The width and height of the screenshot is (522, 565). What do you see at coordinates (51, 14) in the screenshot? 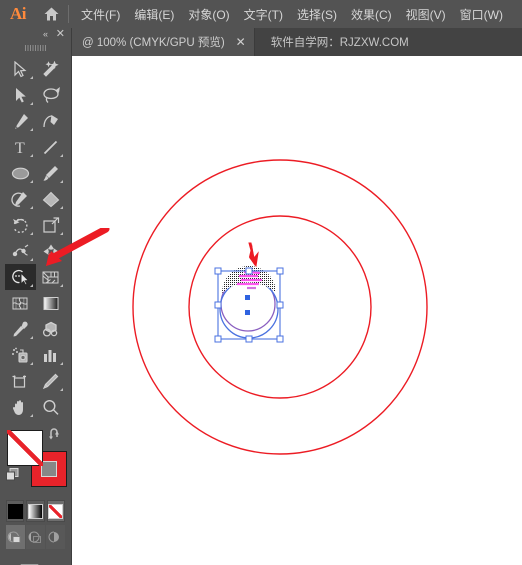
I see `home-icon` at bounding box center [51, 14].